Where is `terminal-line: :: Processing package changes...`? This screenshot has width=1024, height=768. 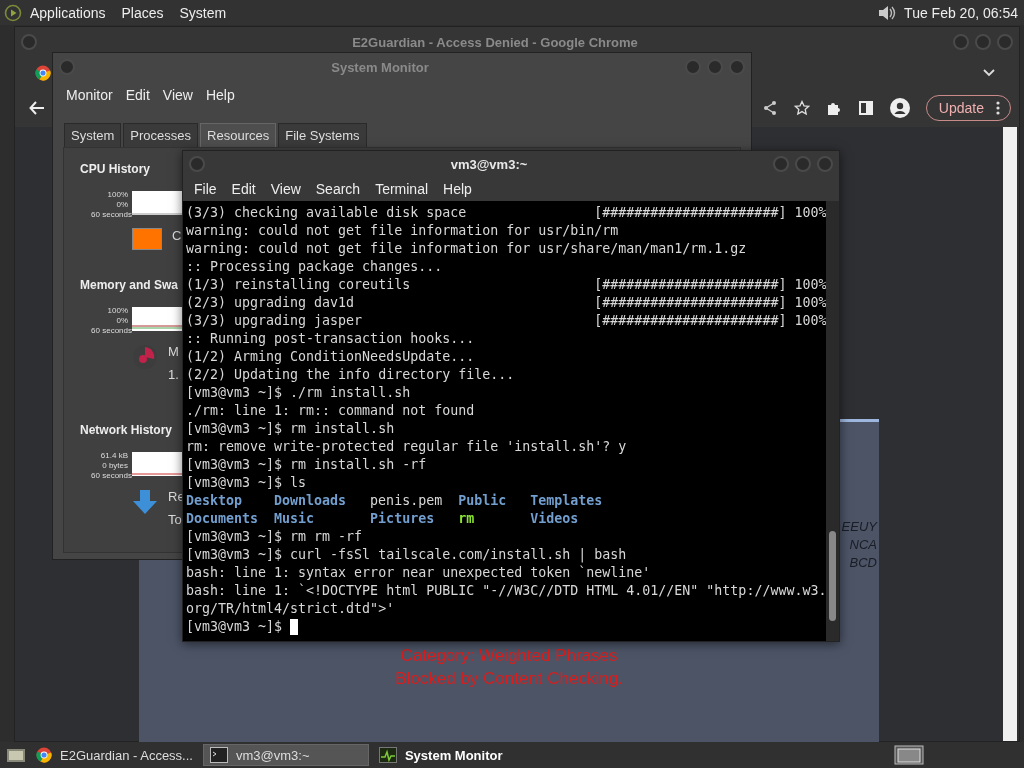
terminal-line: :: Processing package changes... is located at coordinates (315, 267).